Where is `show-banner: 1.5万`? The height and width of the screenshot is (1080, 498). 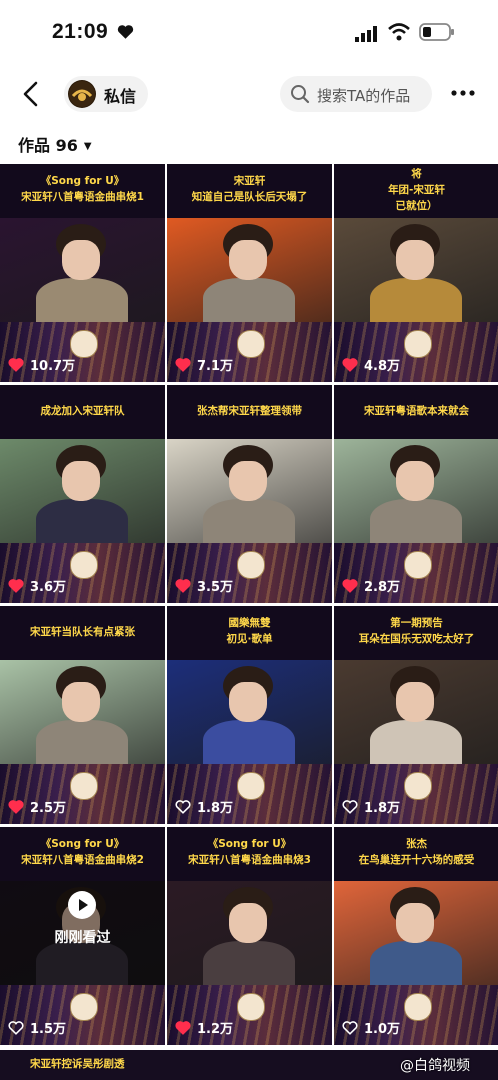
show-banner: 1.5万 is located at coordinates (82, 1015).